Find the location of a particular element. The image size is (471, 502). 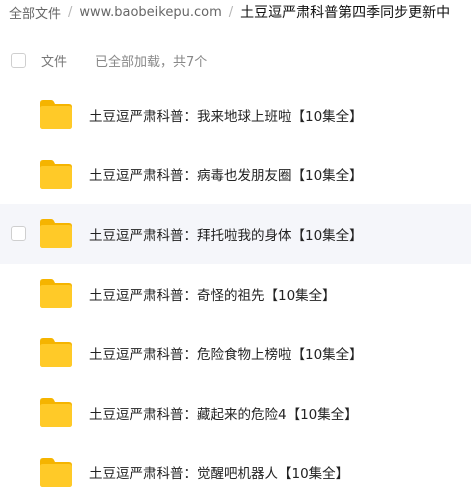

file-name: 土豆逗严肃科普：觉醒吧机器人【10集全】 is located at coordinates (219, 472).